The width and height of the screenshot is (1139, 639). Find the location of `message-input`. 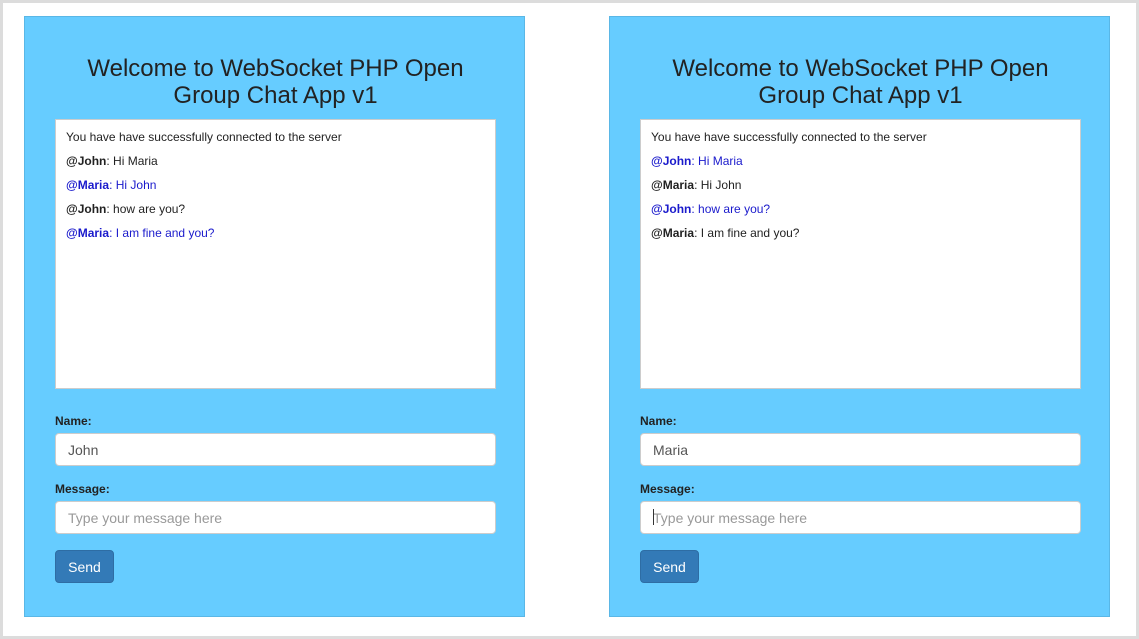

message-input is located at coordinates (275, 517).